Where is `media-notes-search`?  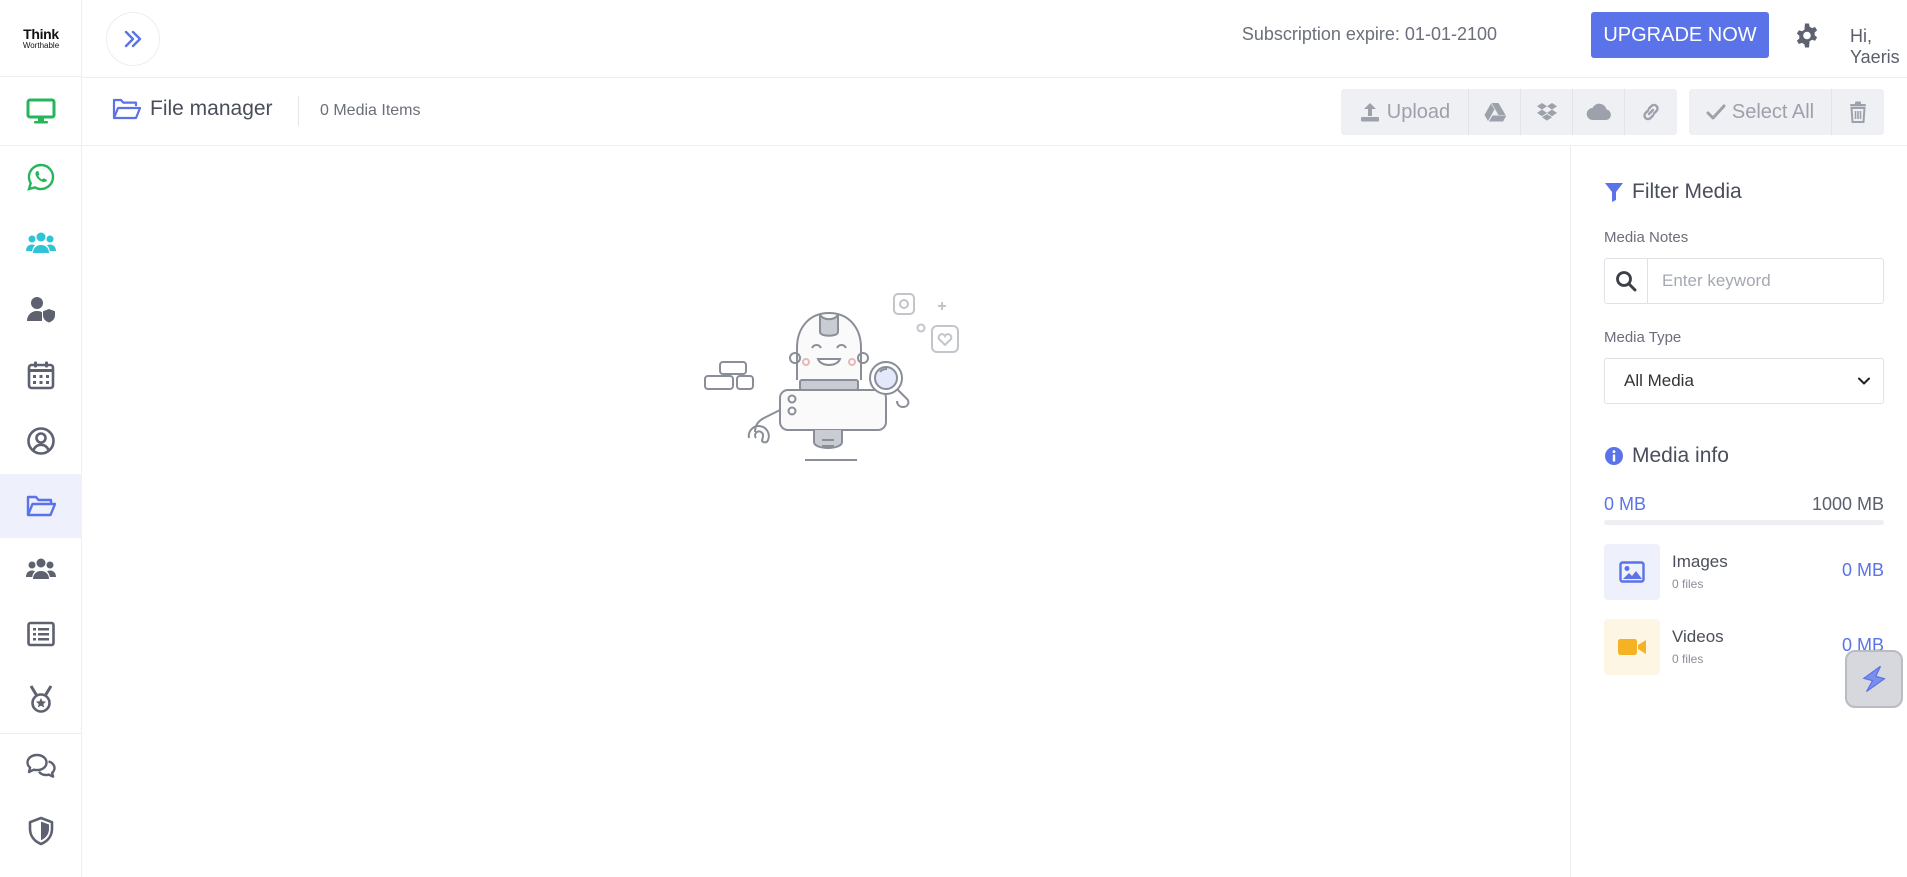 media-notes-search is located at coordinates (1744, 281).